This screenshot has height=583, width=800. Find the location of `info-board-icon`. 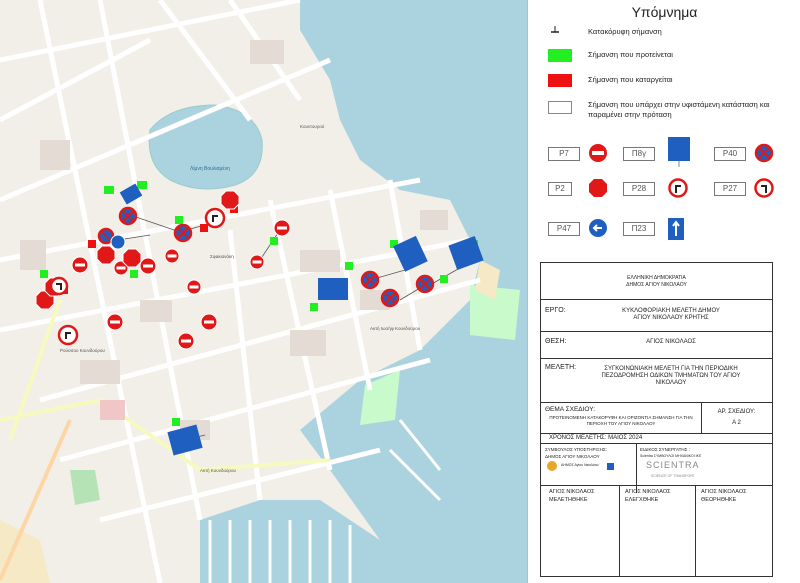

info-board-icon is located at coordinates (679, 154).